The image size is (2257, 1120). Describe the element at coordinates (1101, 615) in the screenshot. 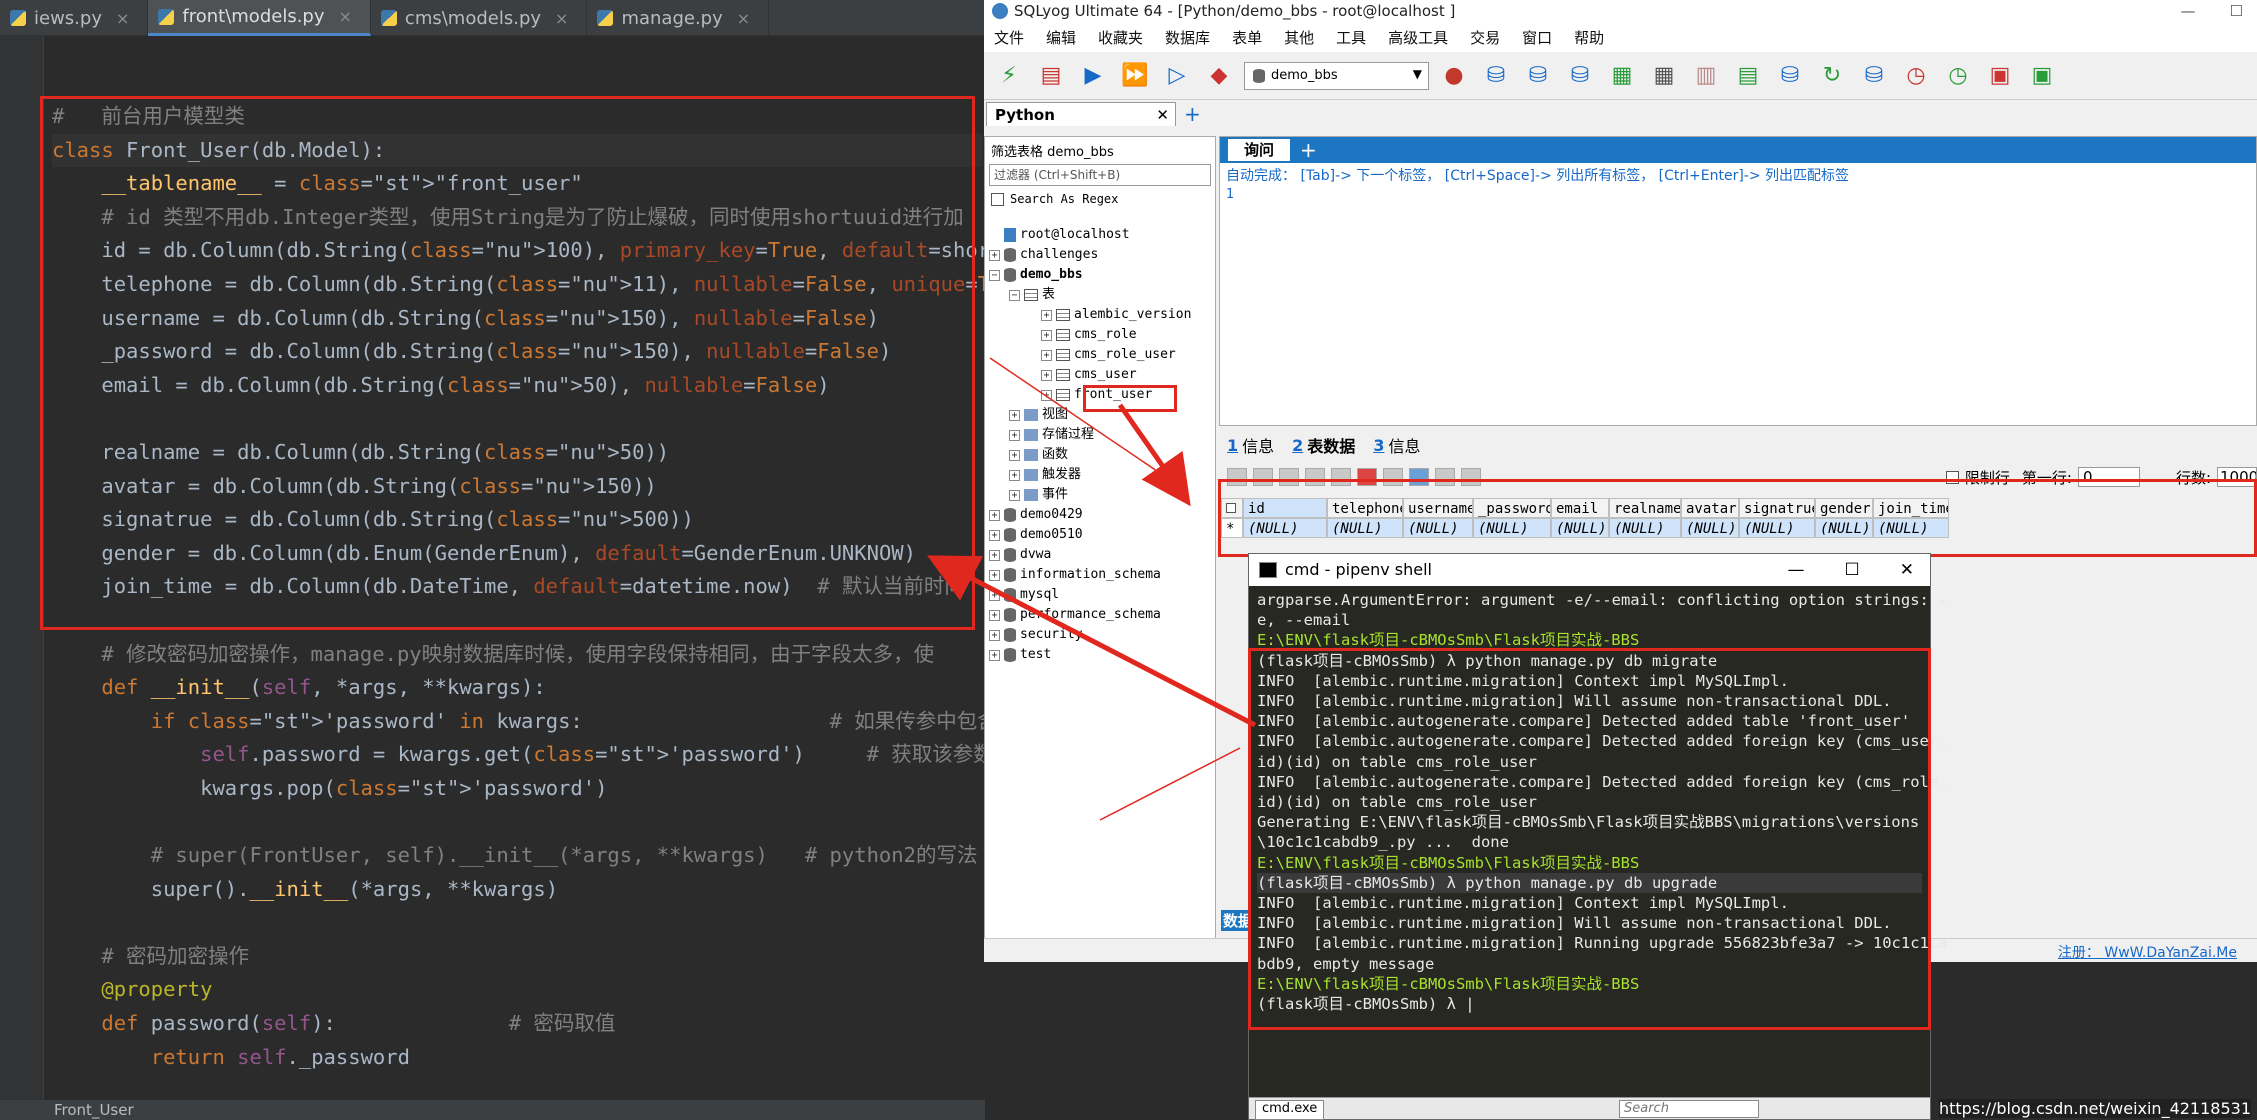

I see `tree-database: + performance_schema` at that location.